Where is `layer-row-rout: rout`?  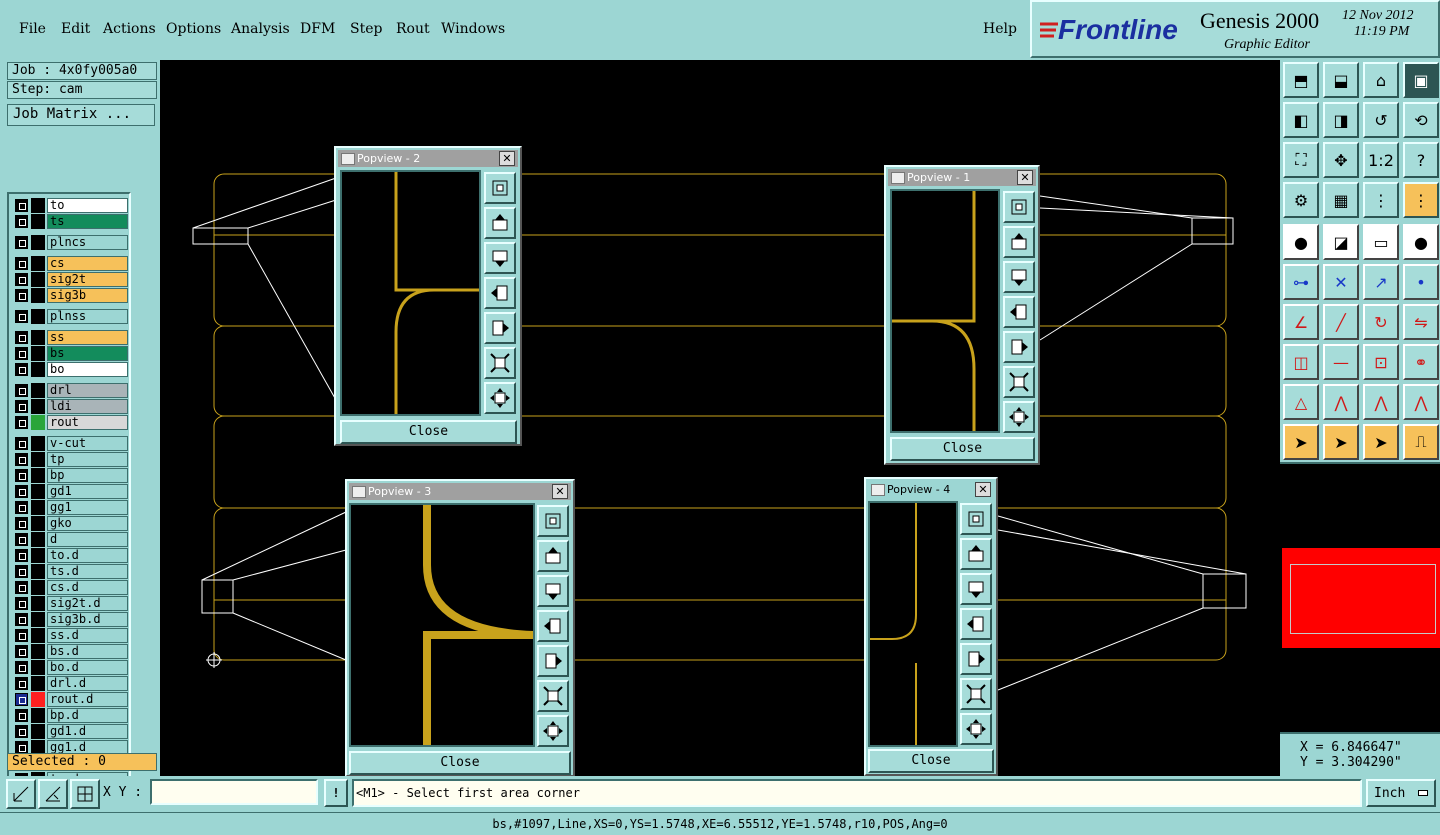 layer-row-rout: rout is located at coordinates (70, 422).